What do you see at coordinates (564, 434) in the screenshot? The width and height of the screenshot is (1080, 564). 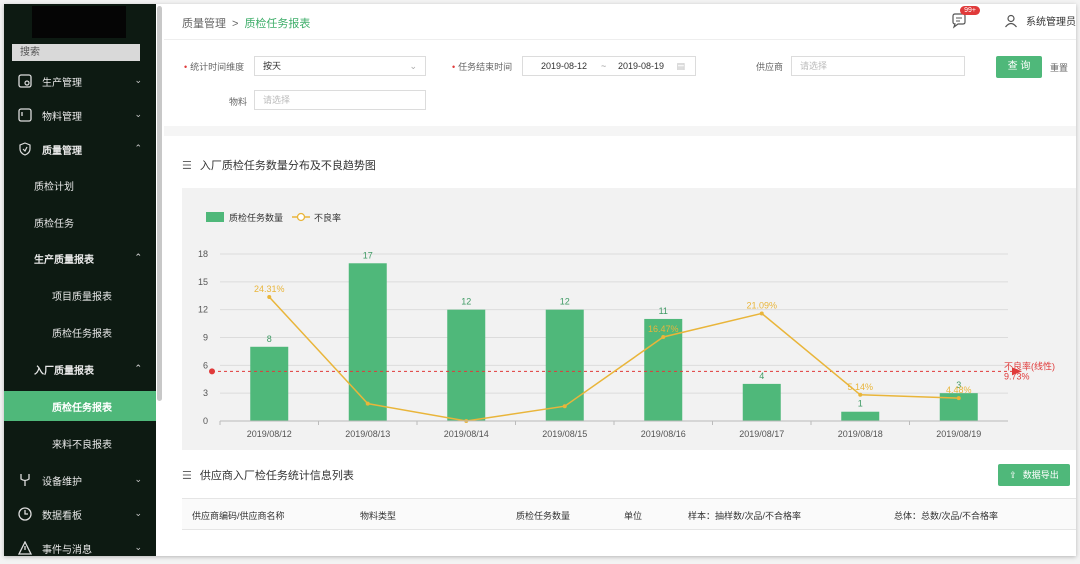 I see `x-tick-label: 2019/08/15` at bounding box center [564, 434].